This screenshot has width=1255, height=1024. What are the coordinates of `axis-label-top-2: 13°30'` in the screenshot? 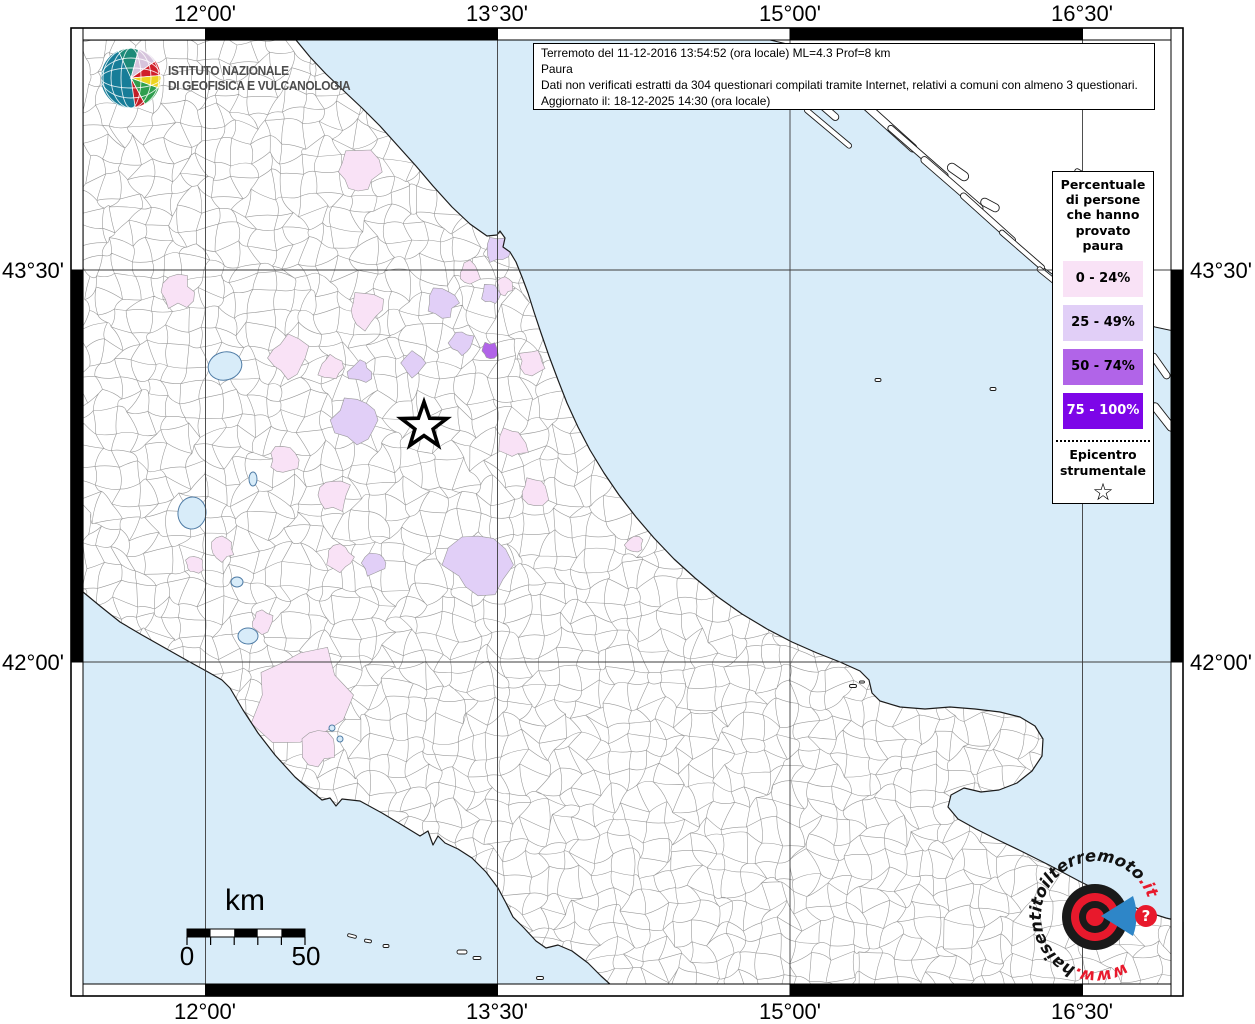 It's located at (497, 13).